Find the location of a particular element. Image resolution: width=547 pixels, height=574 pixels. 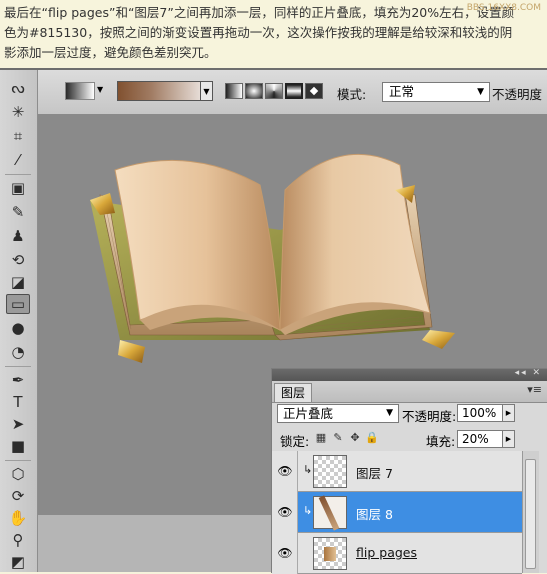

layer-opacity-input: 100% is located at coordinates (480, 413).